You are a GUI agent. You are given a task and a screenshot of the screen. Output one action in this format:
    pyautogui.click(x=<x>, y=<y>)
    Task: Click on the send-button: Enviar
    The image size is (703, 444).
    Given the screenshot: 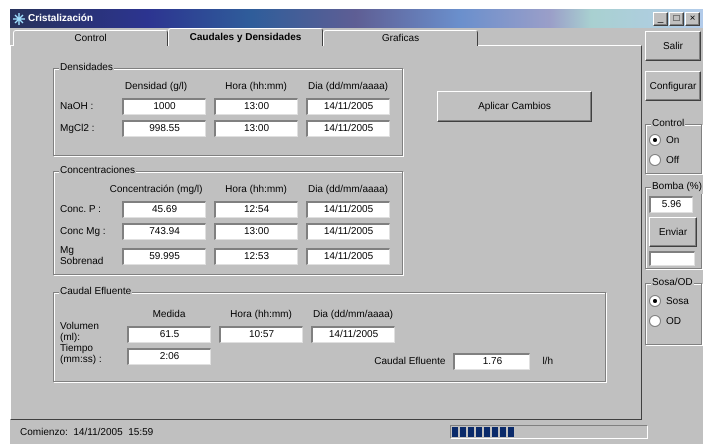 What is the action you would take?
    pyautogui.click(x=673, y=232)
    